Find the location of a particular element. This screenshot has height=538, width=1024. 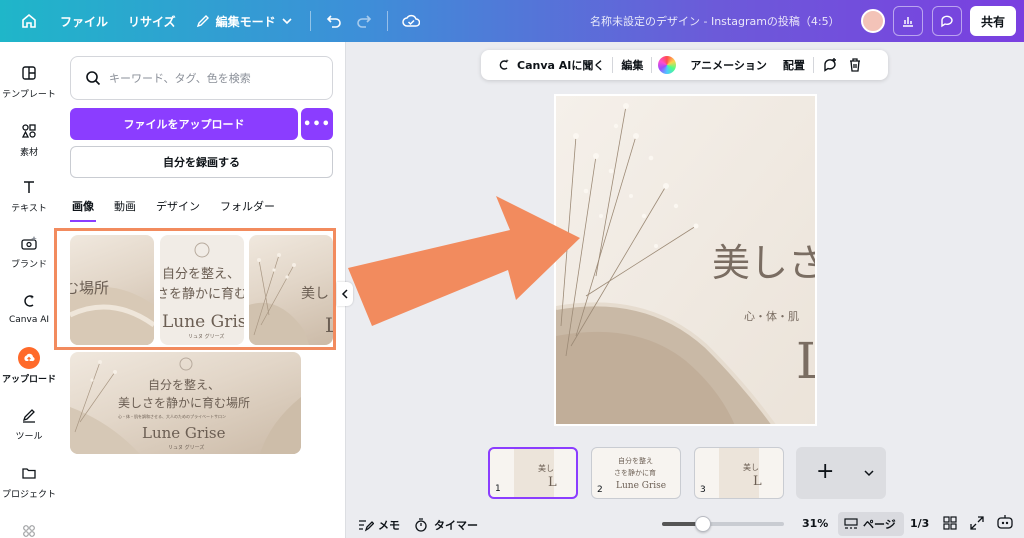

page-preview-letter: L is located at coordinates (552, 482).